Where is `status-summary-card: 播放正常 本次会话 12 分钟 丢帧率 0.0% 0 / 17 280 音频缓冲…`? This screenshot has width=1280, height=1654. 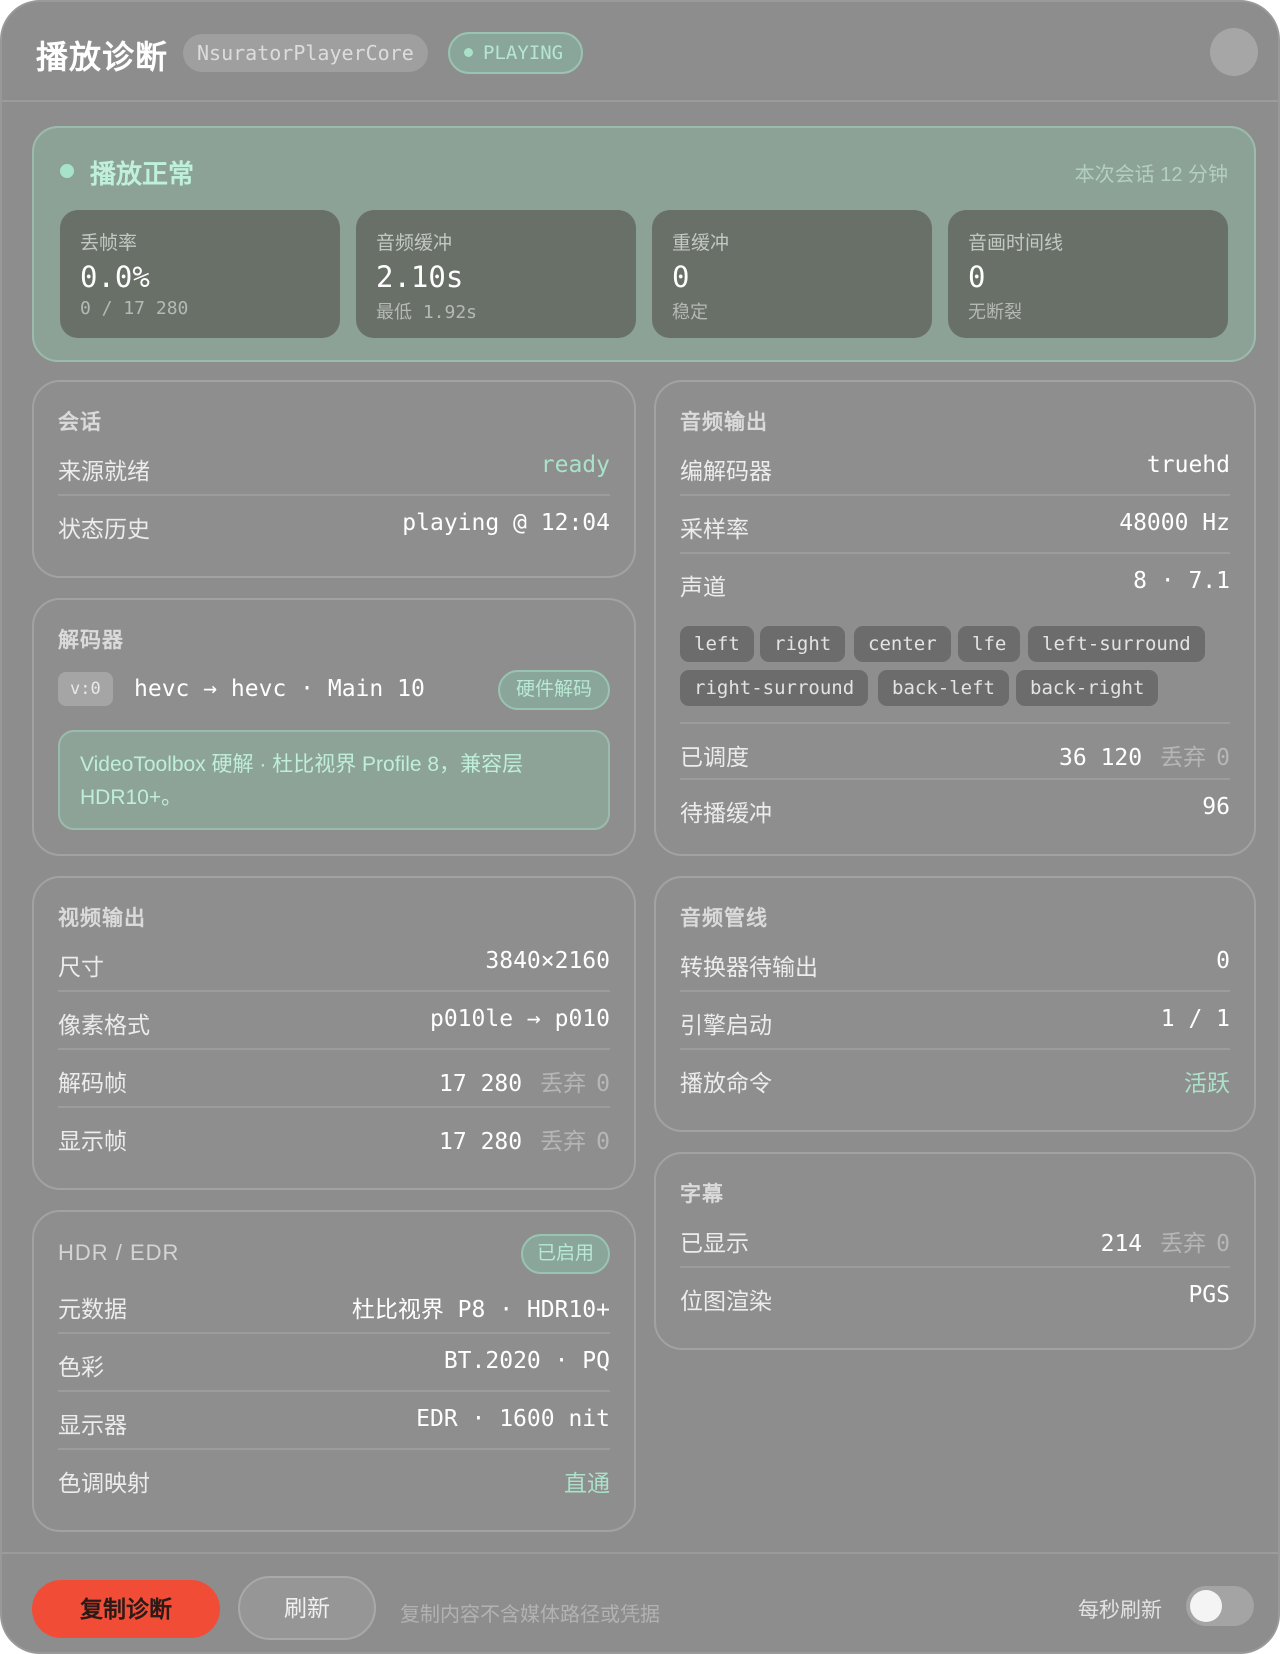
status-summary-card: 播放正常 本次会话 12 分钟 丢帧率 0.0% 0 / 17 280 音频缓冲… is located at coordinates (644, 244).